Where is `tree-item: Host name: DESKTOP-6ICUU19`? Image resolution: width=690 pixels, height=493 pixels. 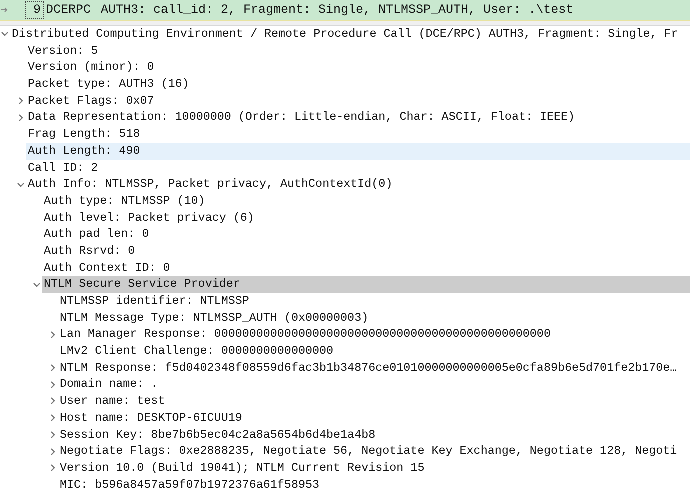 tree-item: Host name: DESKTOP-6ICUU19 is located at coordinates (374, 418).